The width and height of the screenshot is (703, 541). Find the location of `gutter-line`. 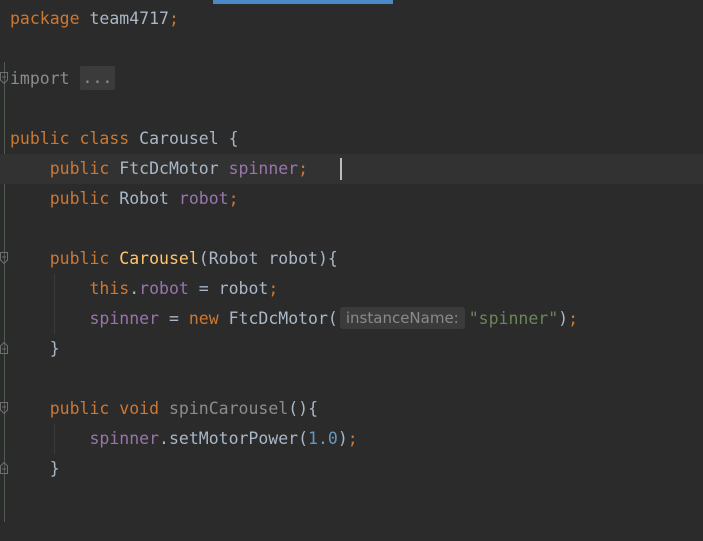

gutter-line is located at coordinates (4, 292).